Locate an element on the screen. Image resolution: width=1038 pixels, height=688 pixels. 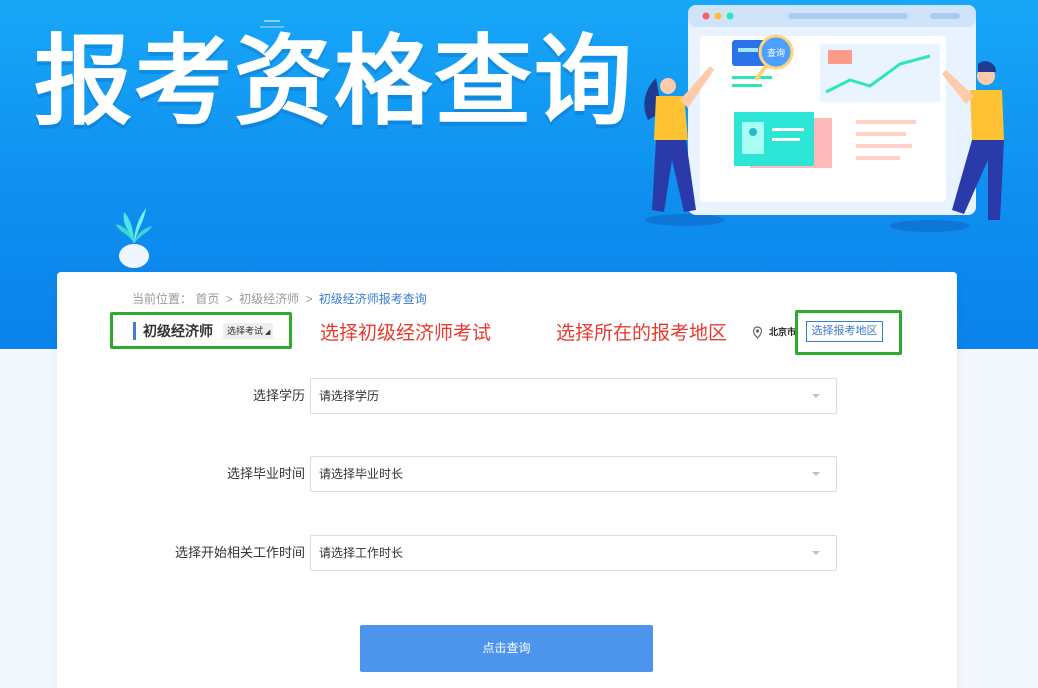
work-start-row: 选择开始相关工作时间 请选择工作时长 is located at coordinates (507, 553).